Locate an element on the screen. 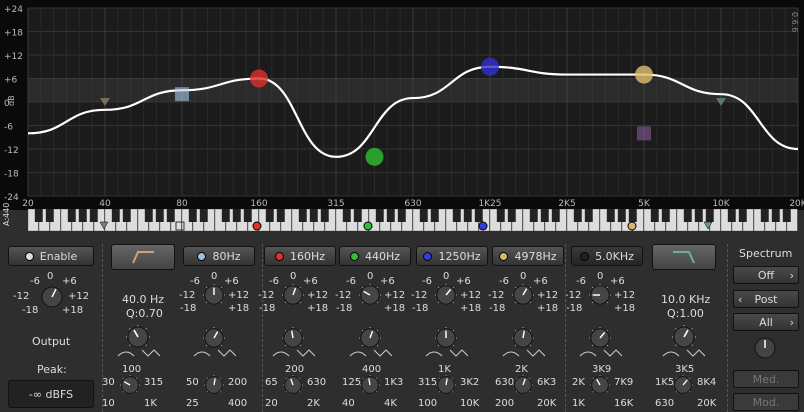  band-handle-b3 is located at coordinates (374, 156).